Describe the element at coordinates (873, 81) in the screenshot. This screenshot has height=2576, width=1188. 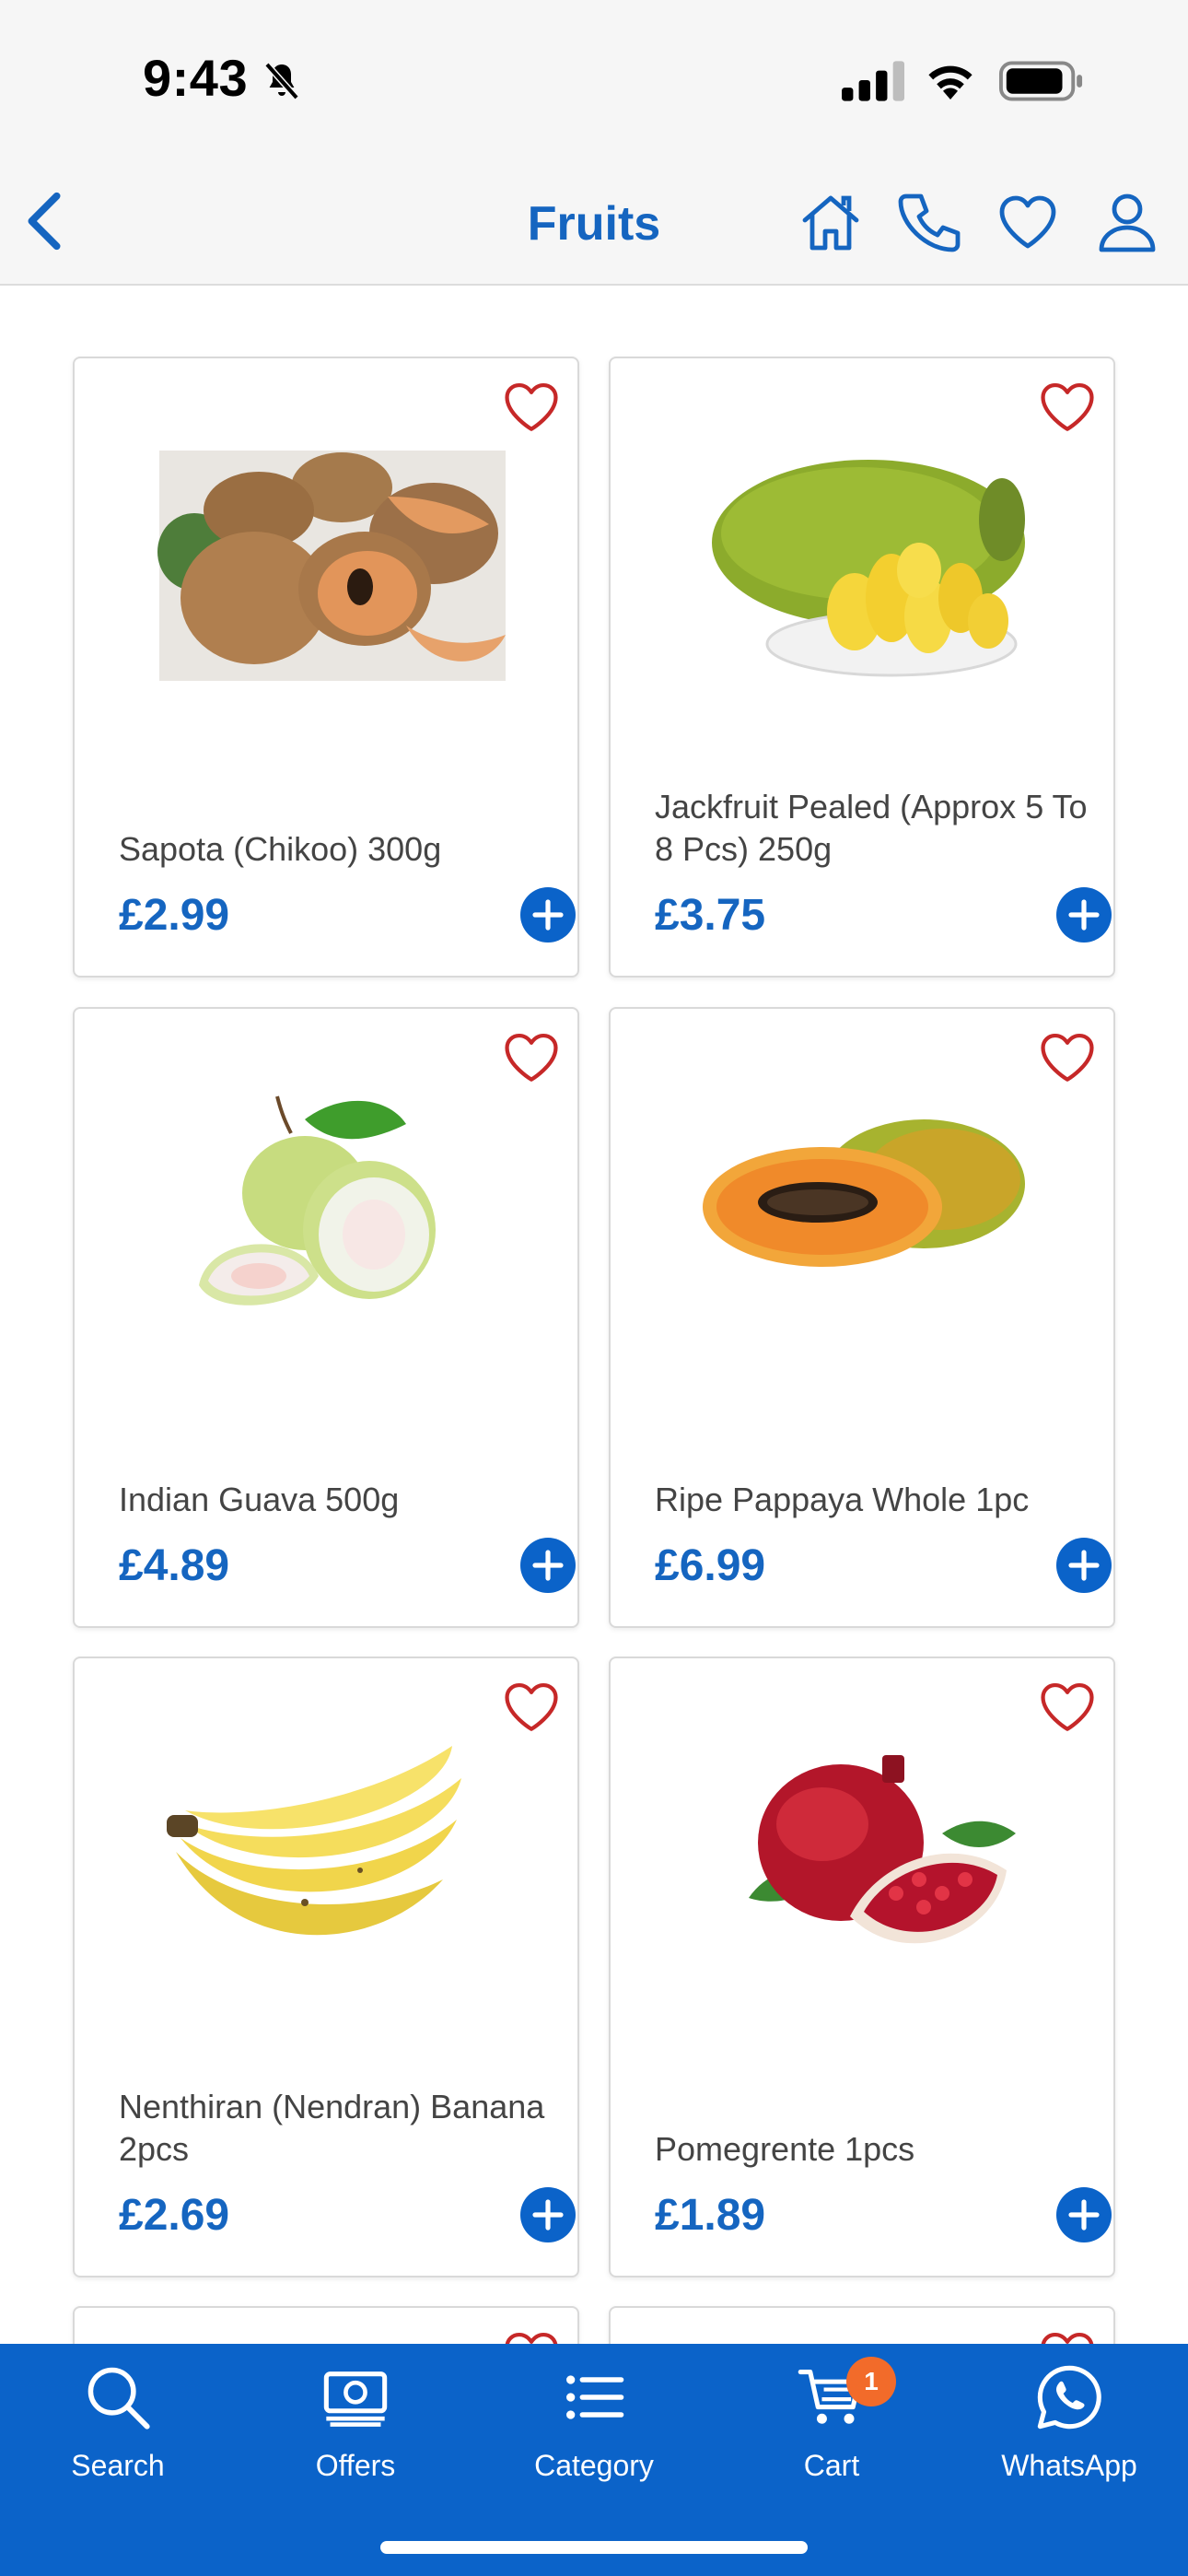
I see `cellular-signal-icon` at that location.